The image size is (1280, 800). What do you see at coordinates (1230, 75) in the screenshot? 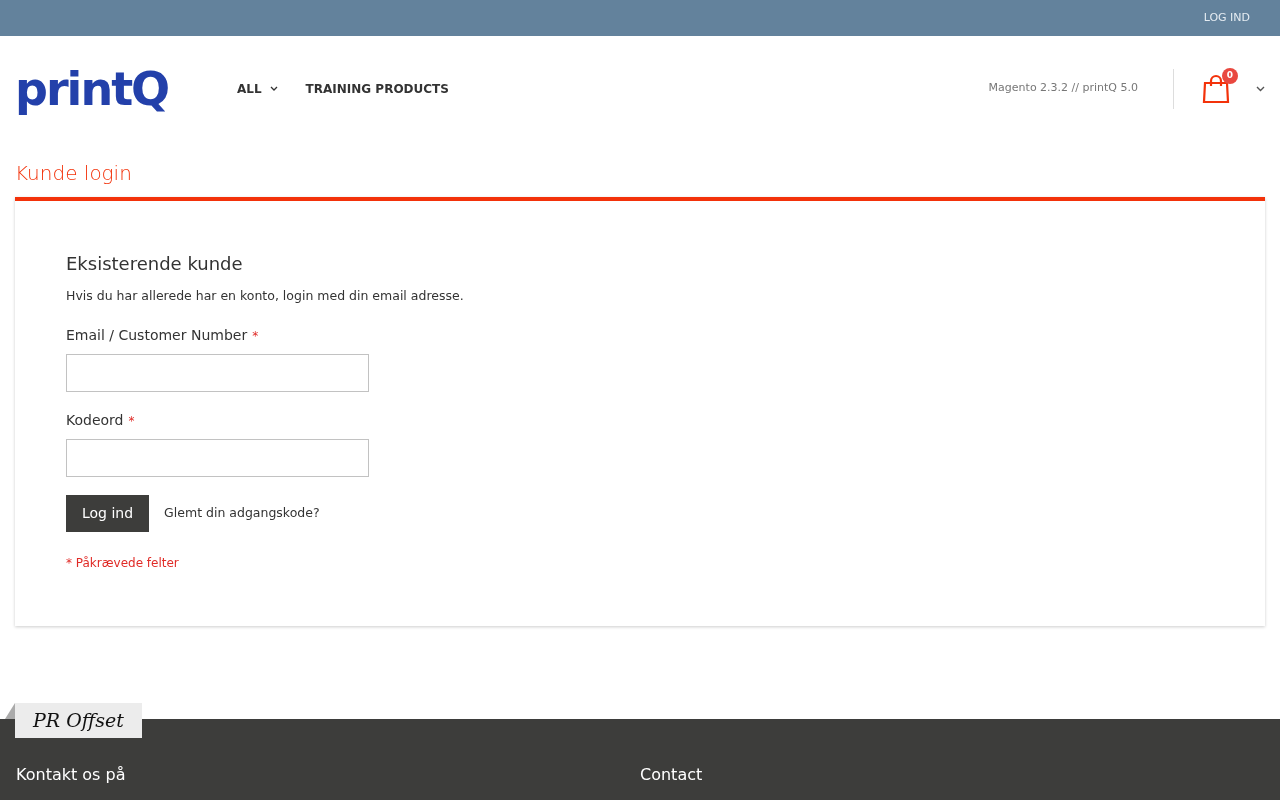
I see `cart-count-badge: 0` at bounding box center [1230, 75].